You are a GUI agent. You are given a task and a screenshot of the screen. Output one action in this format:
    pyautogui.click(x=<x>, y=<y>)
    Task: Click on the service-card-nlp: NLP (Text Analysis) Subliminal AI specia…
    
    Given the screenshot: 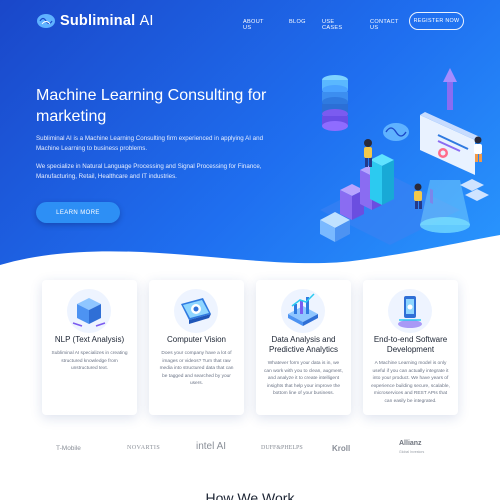 What is the action you would take?
    pyautogui.click(x=89, y=347)
    